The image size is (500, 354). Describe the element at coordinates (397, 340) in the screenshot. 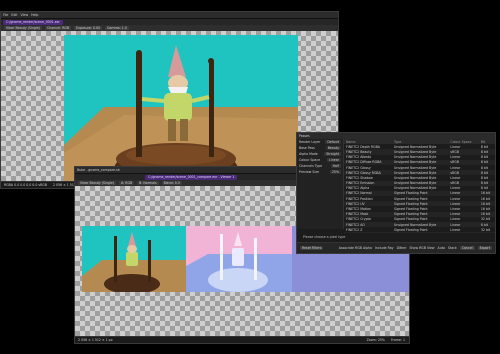

I see `frame-number: Frame: 1` at that location.